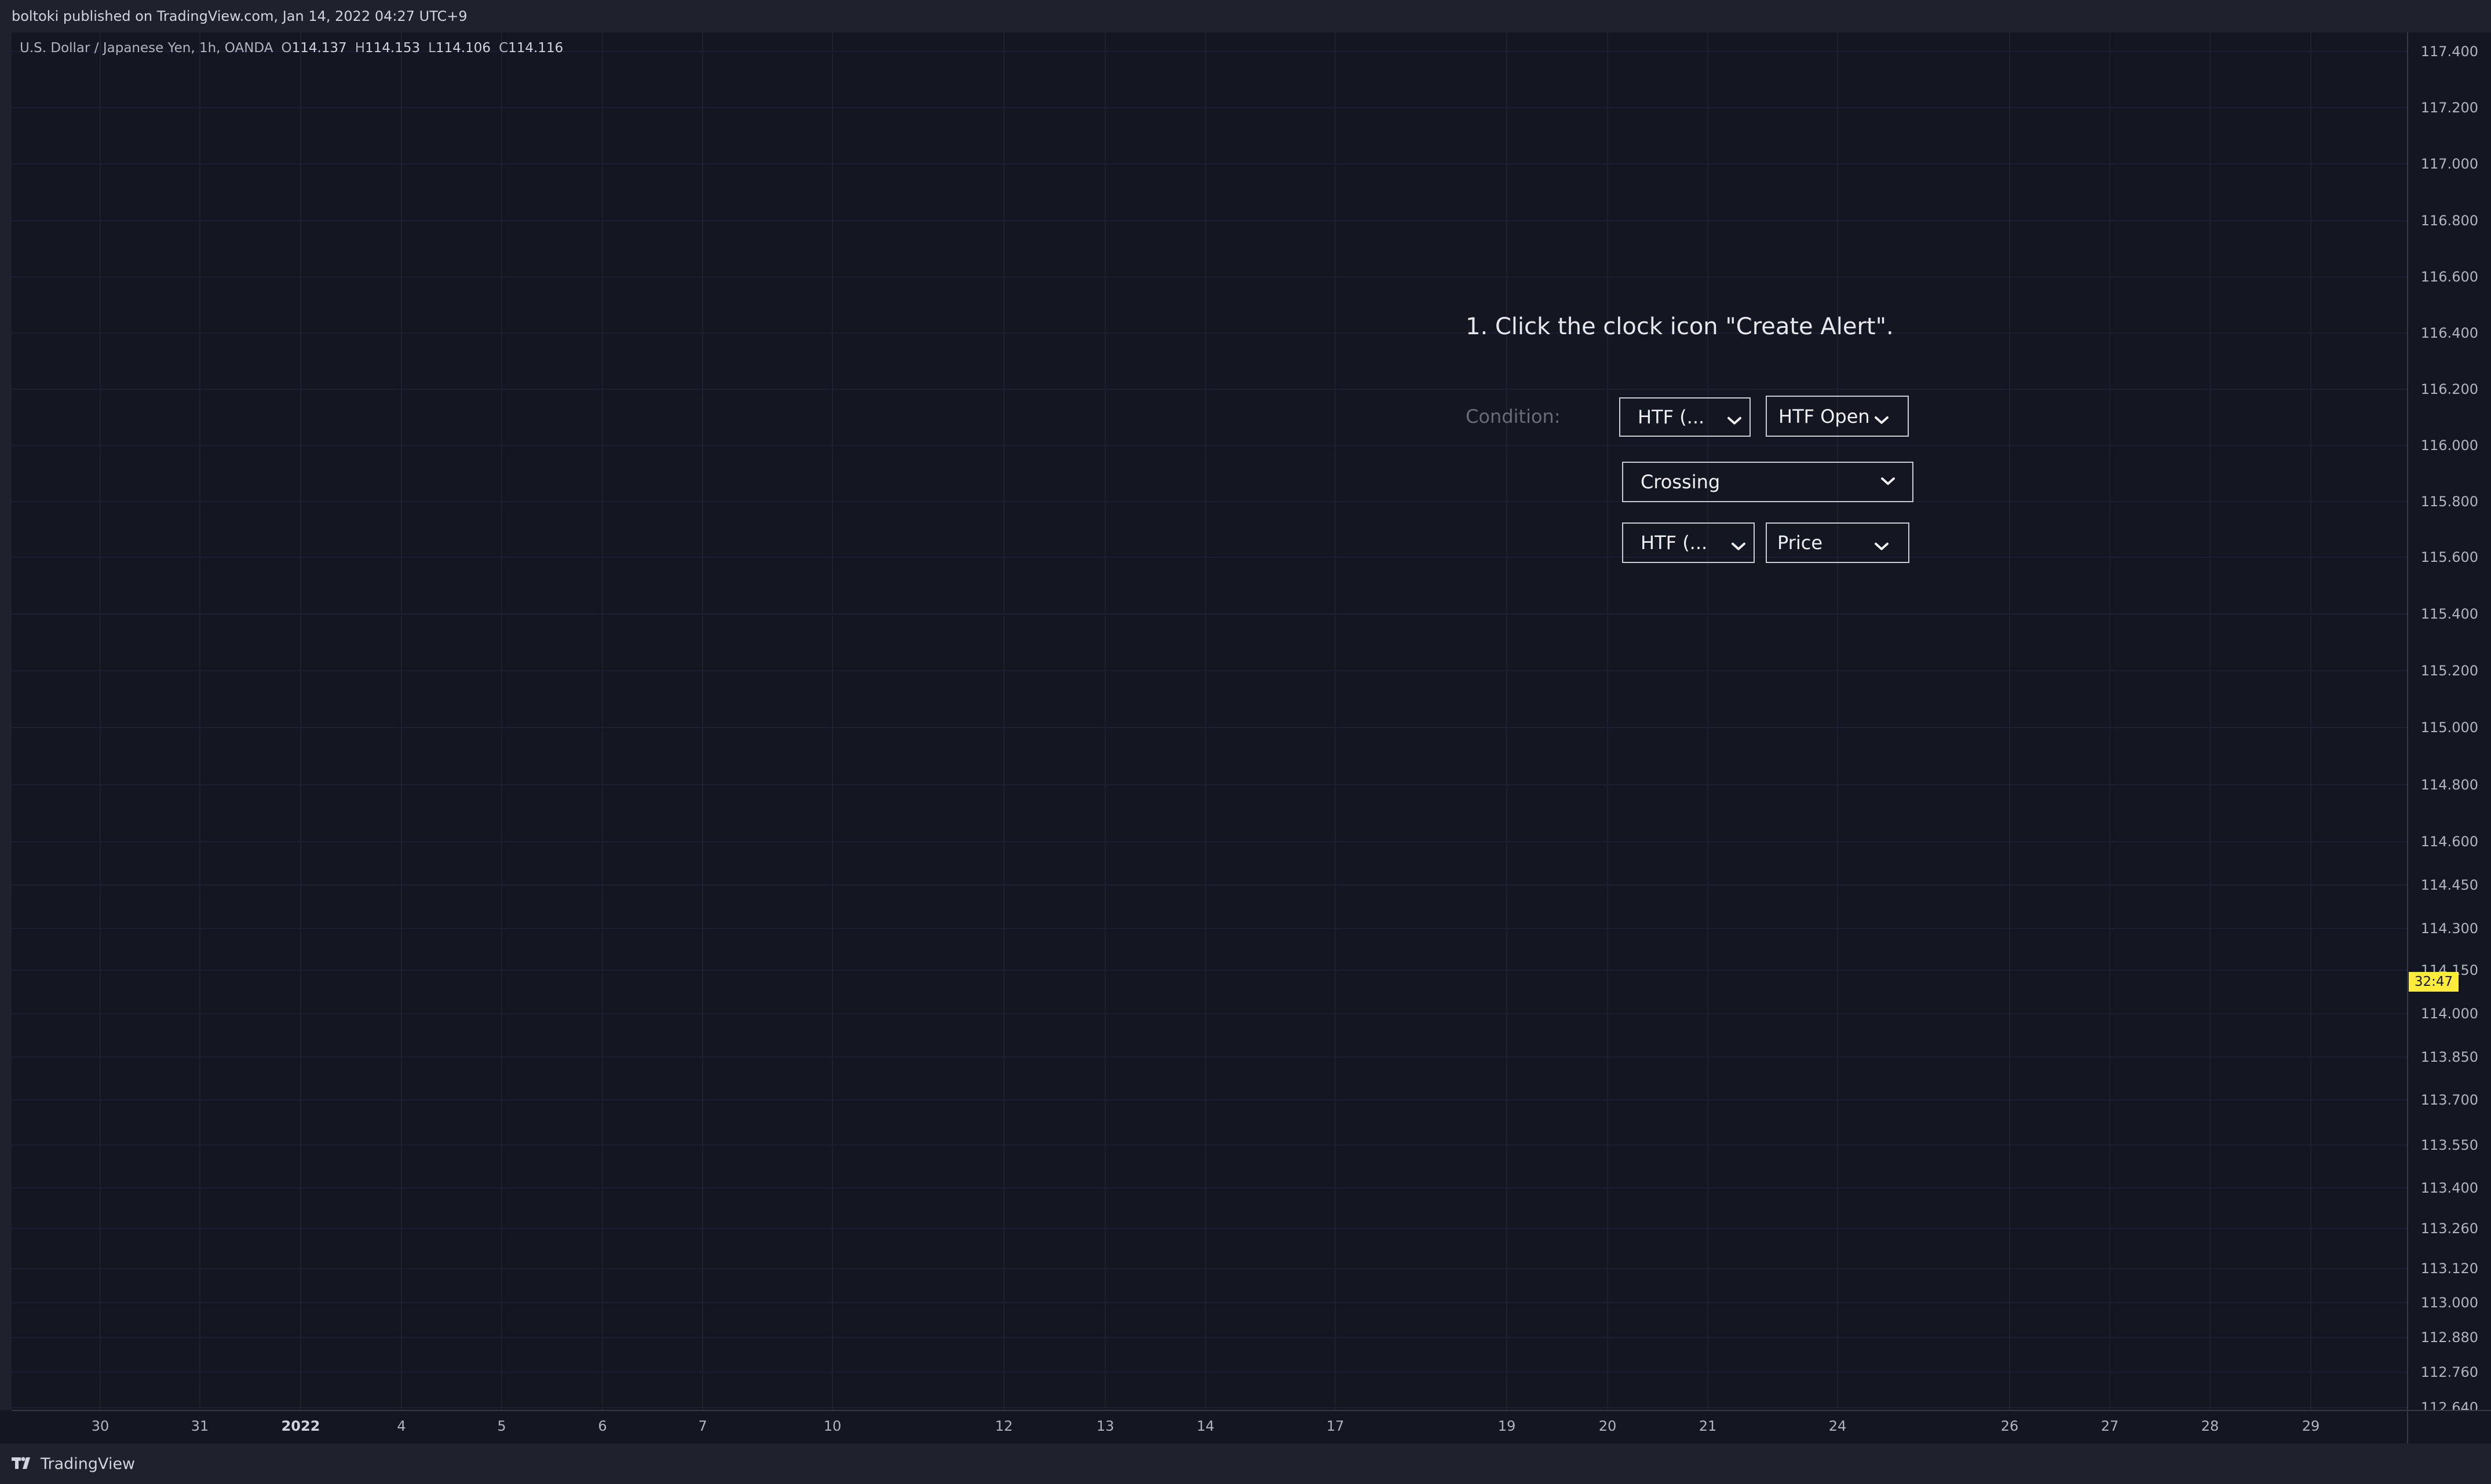 Image resolution: width=2491 pixels, height=1484 pixels. Describe the element at coordinates (1681, 482) in the screenshot. I see `condition-operator-value: Crossing` at that location.